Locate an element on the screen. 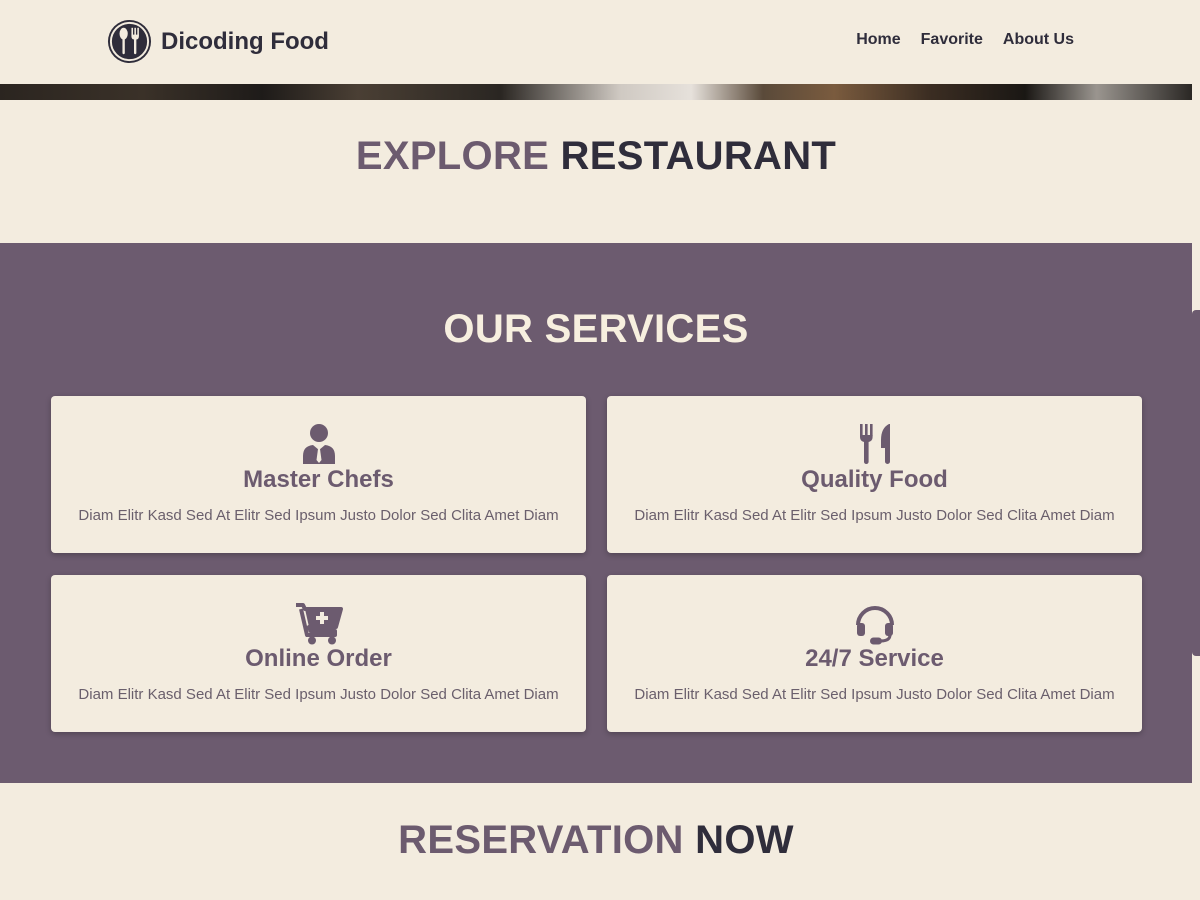  explore-heading-accent: EXPLORE is located at coordinates (452, 156).